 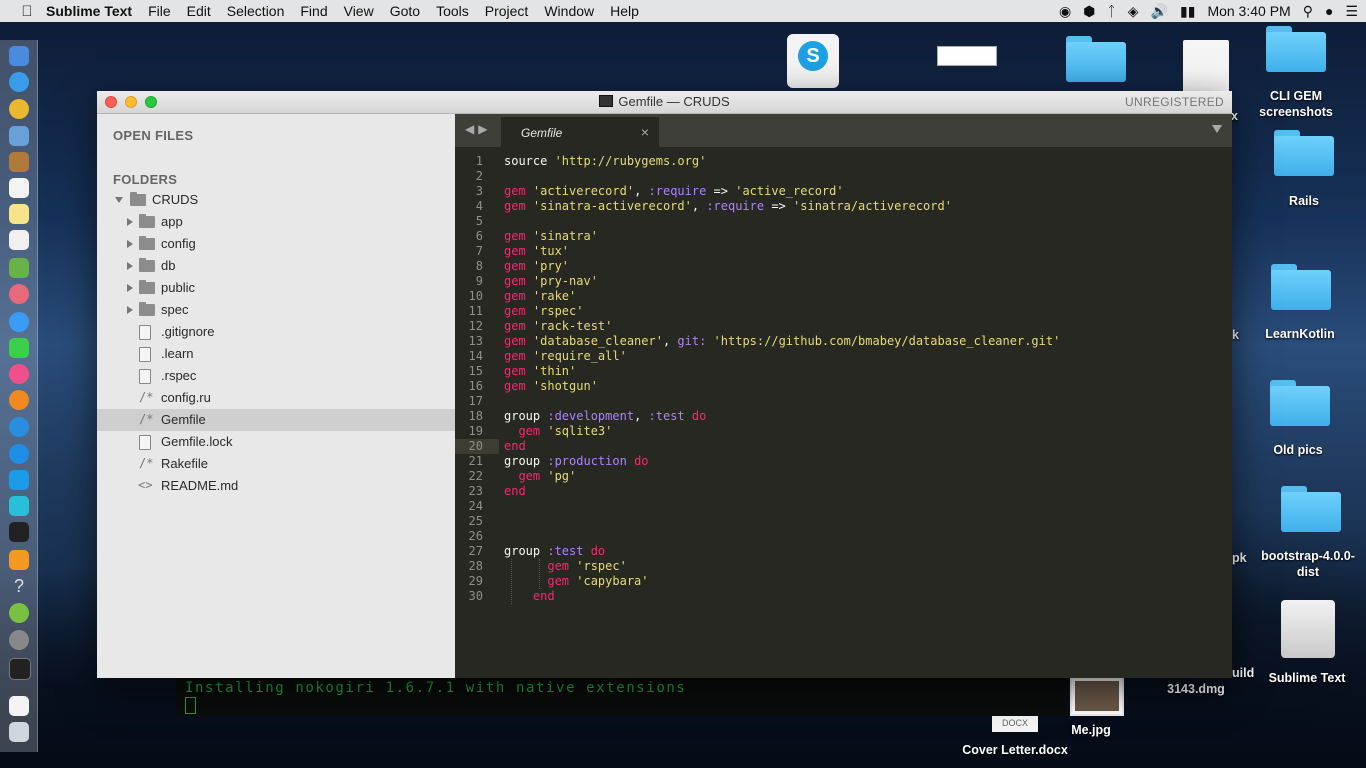 What do you see at coordinates (540, 476) in the screenshot?
I see `code-line: gem 'pg'` at bounding box center [540, 476].